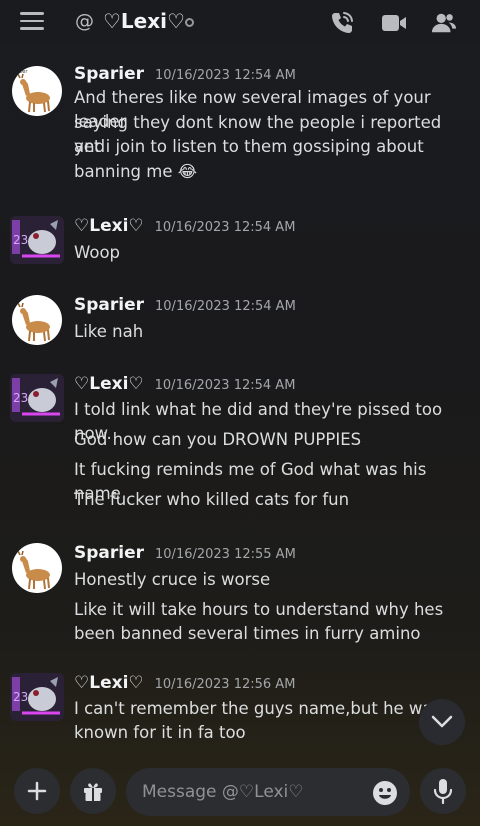  I want to click on voice-message-button, so click(443, 791).